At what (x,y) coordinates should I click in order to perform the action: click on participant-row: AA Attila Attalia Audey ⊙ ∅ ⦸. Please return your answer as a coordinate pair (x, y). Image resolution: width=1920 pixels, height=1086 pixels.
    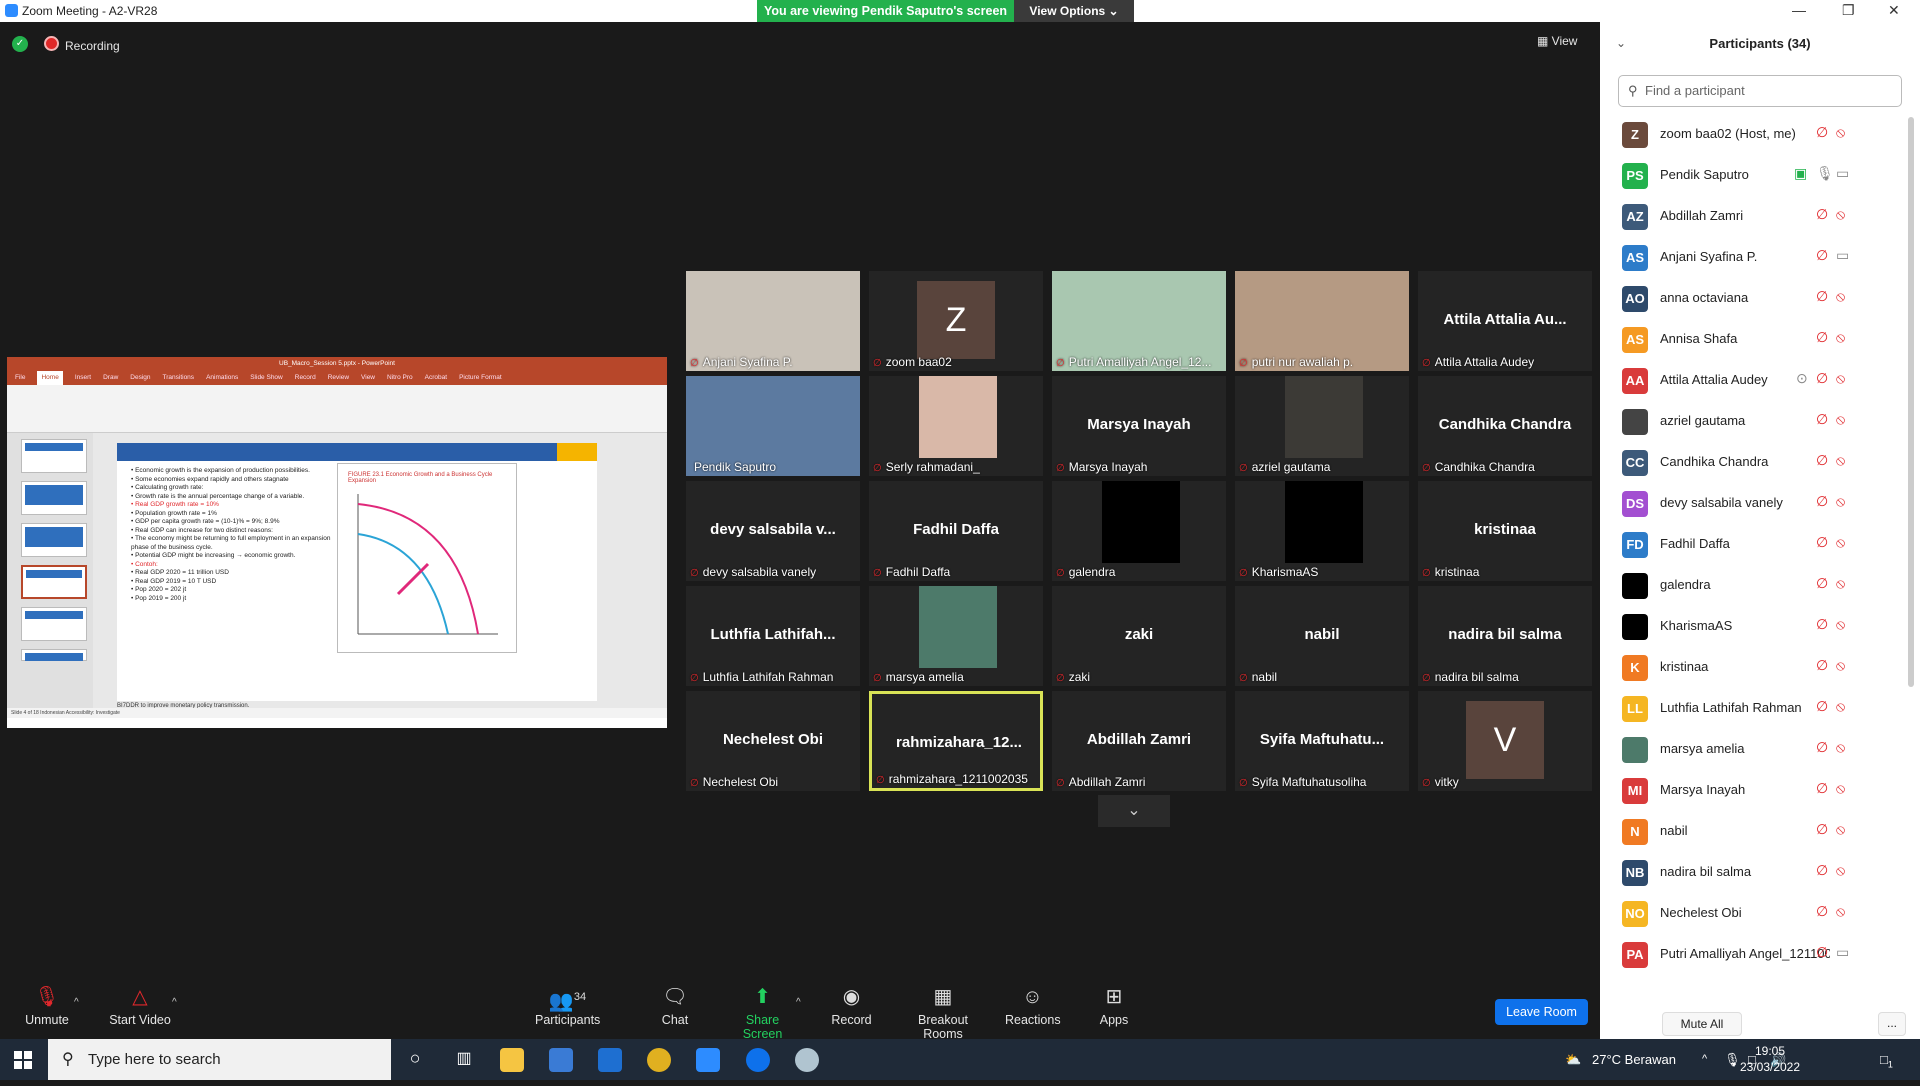
    Looking at the image, I should click on (1753, 380).